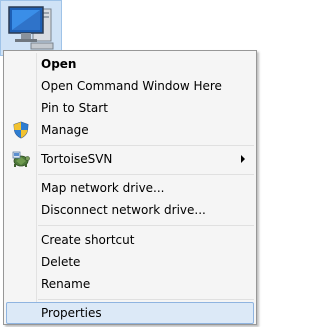 The width and height of the screenshot is (320, 327). Describe the element at coordinates (66, 284) in the screenshot. I see `menu-item-label: Rename` at that location.